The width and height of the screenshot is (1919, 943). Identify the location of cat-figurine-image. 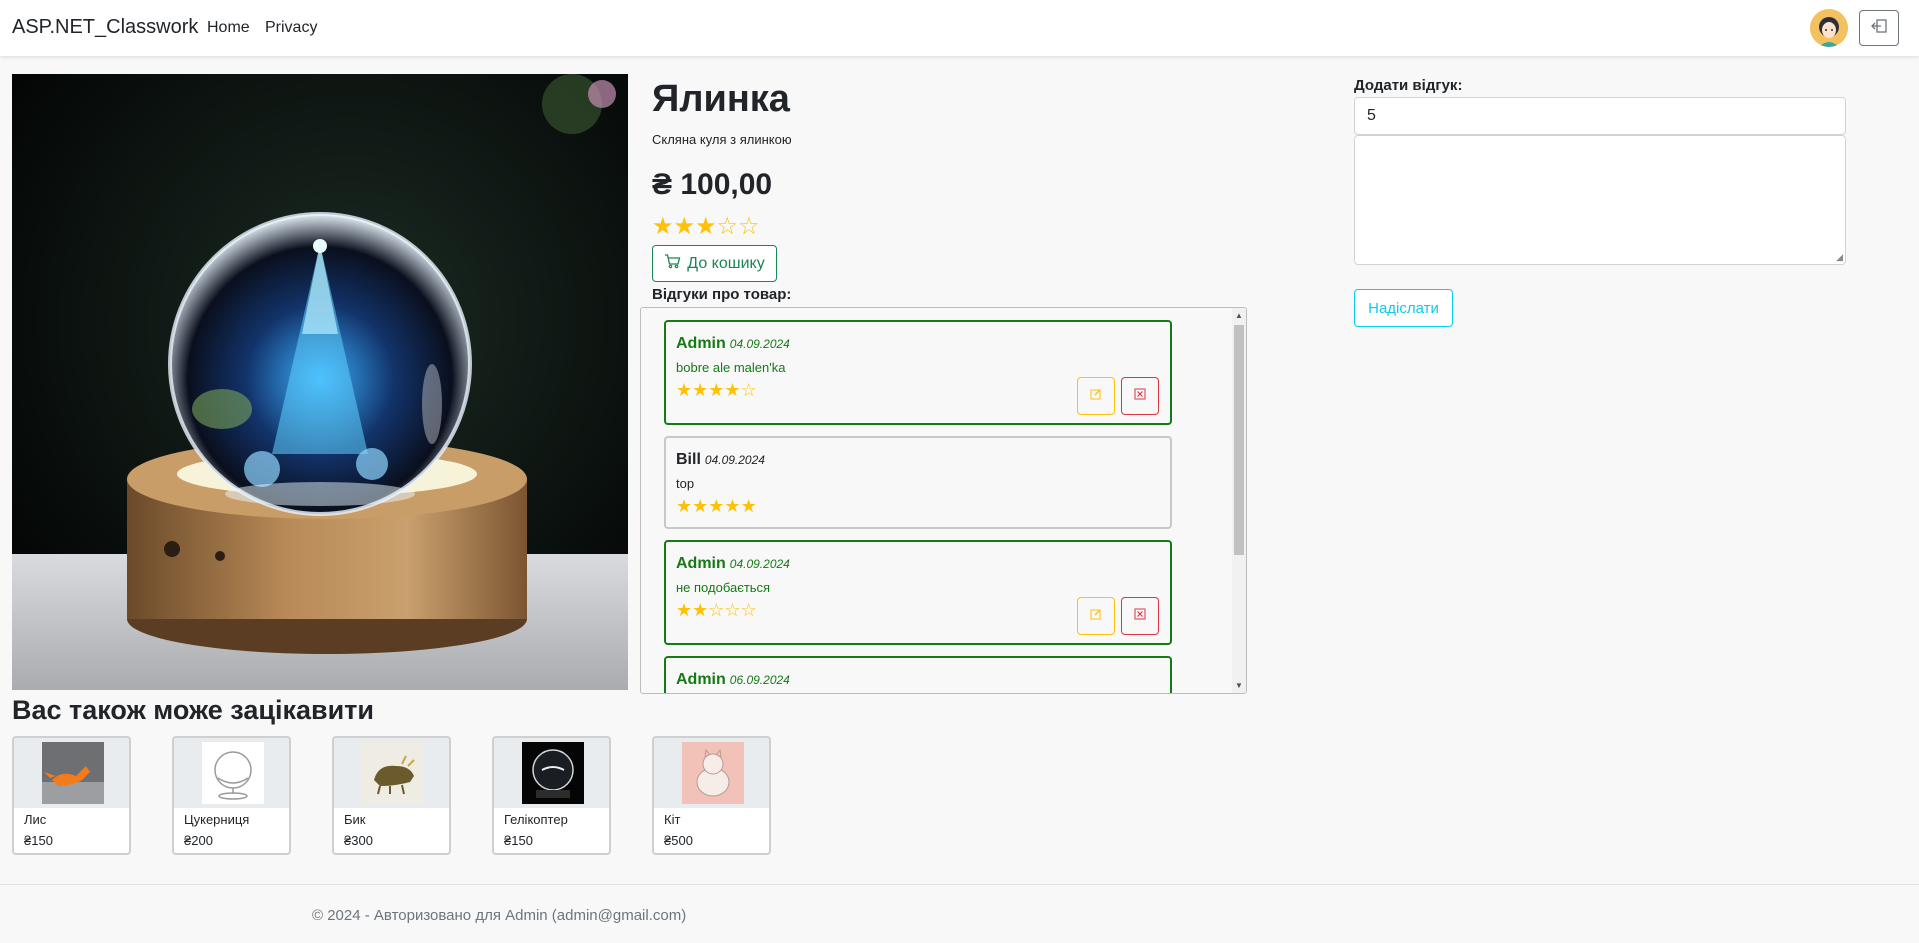
(713, 773).